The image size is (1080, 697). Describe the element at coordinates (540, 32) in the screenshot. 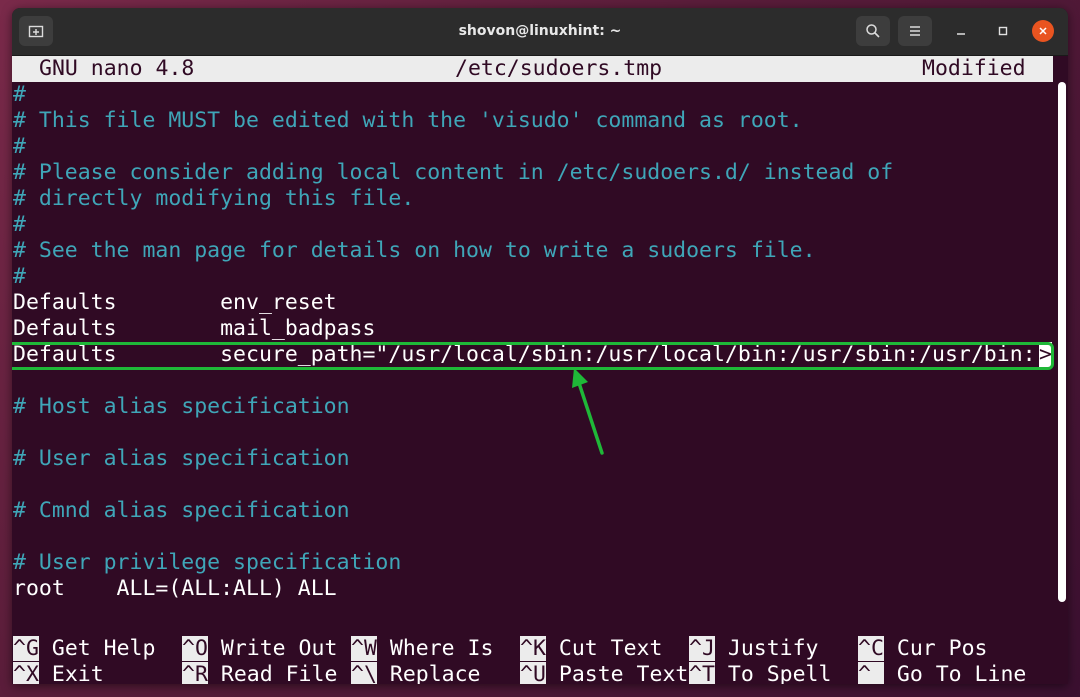

I see `title-bar: shovon@linuxhint: ~` at that location.